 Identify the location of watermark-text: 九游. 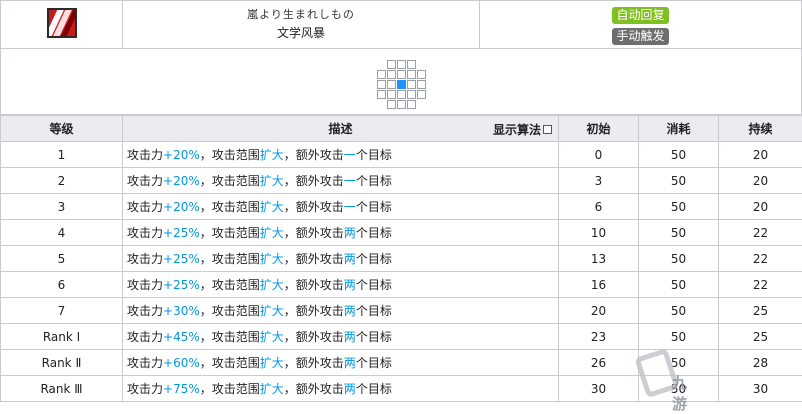
(684, 393).